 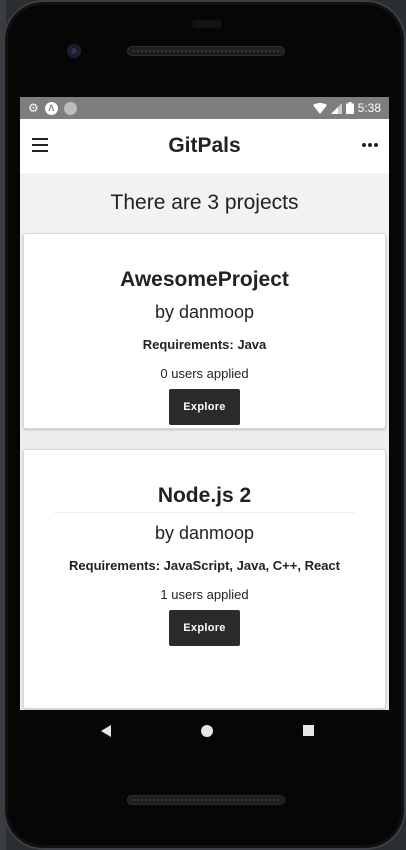 I want to click on a-circle-icon: Λ, so click(x=51, y=108).